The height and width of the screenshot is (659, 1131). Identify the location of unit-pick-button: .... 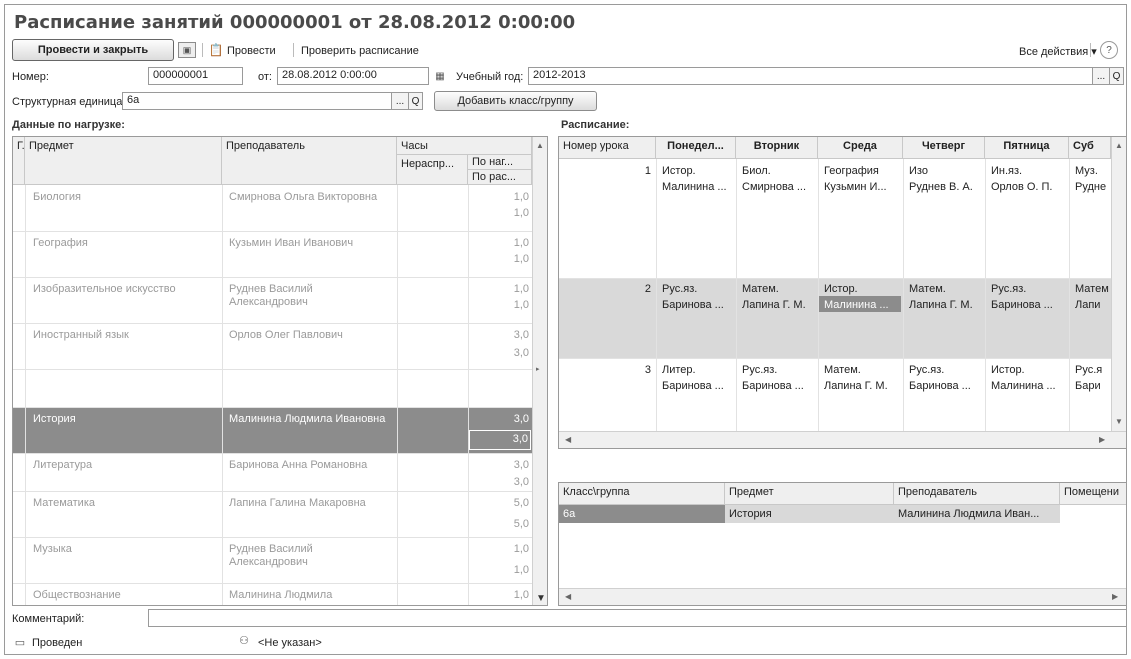
(400, 101).